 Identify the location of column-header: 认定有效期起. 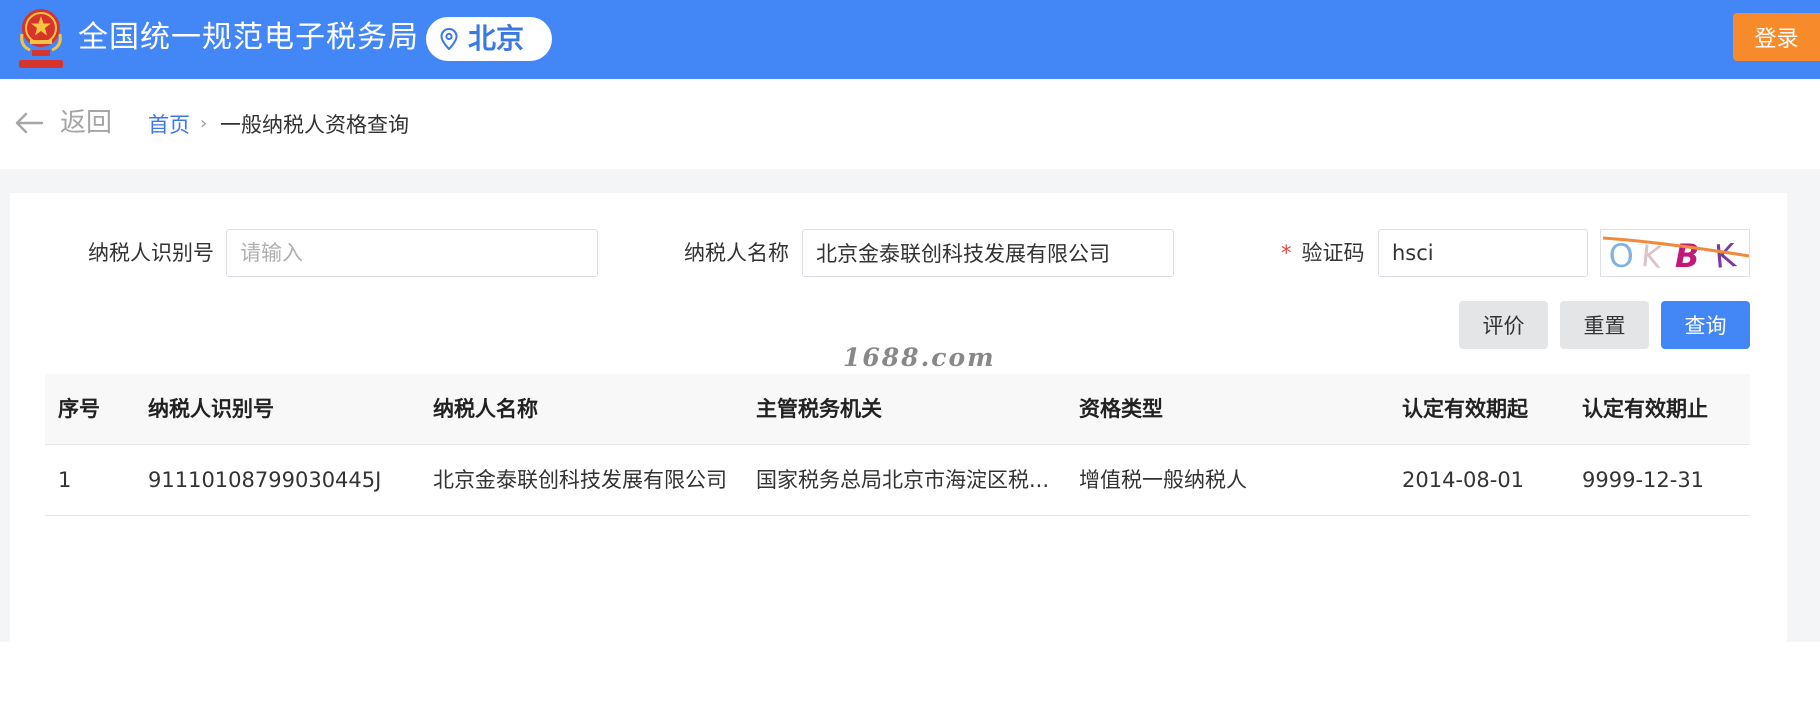
(1465, 409).